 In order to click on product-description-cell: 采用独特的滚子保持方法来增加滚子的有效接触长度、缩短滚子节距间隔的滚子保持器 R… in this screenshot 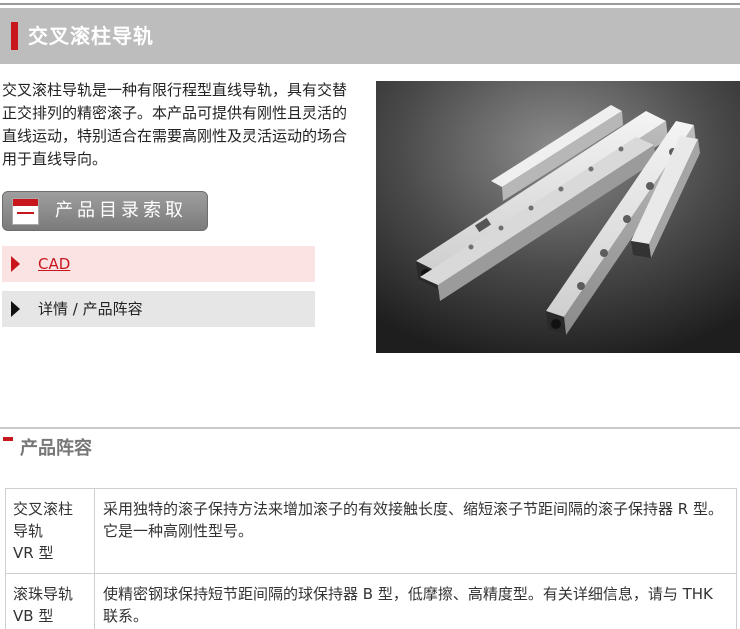, I will do `click(415, 531)`.